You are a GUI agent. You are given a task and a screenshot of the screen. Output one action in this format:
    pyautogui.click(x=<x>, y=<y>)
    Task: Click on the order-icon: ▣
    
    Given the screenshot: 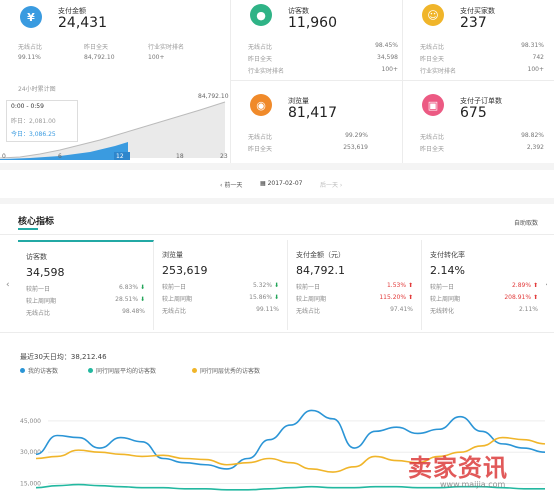 What is the action you would take?
    pyautogui.click(x=433, y=105)
    